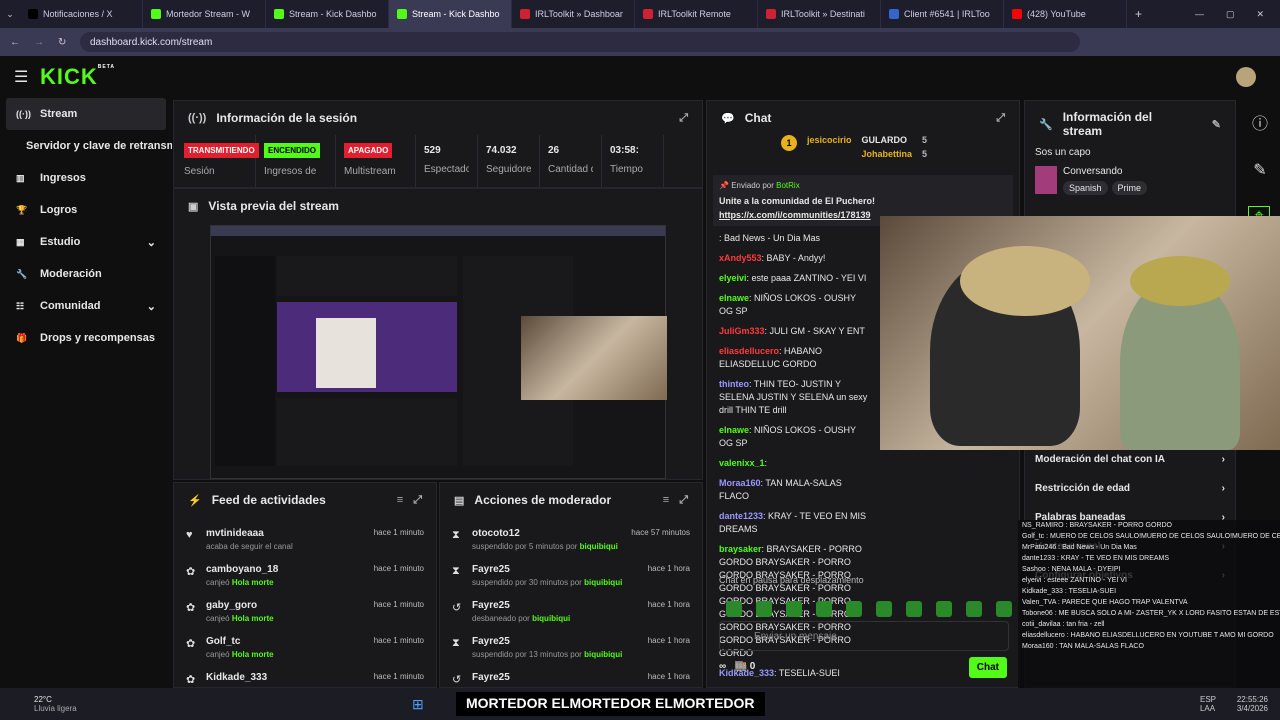  I want to click on sidebar-item: ((·)) Stream, so click(86, 114).